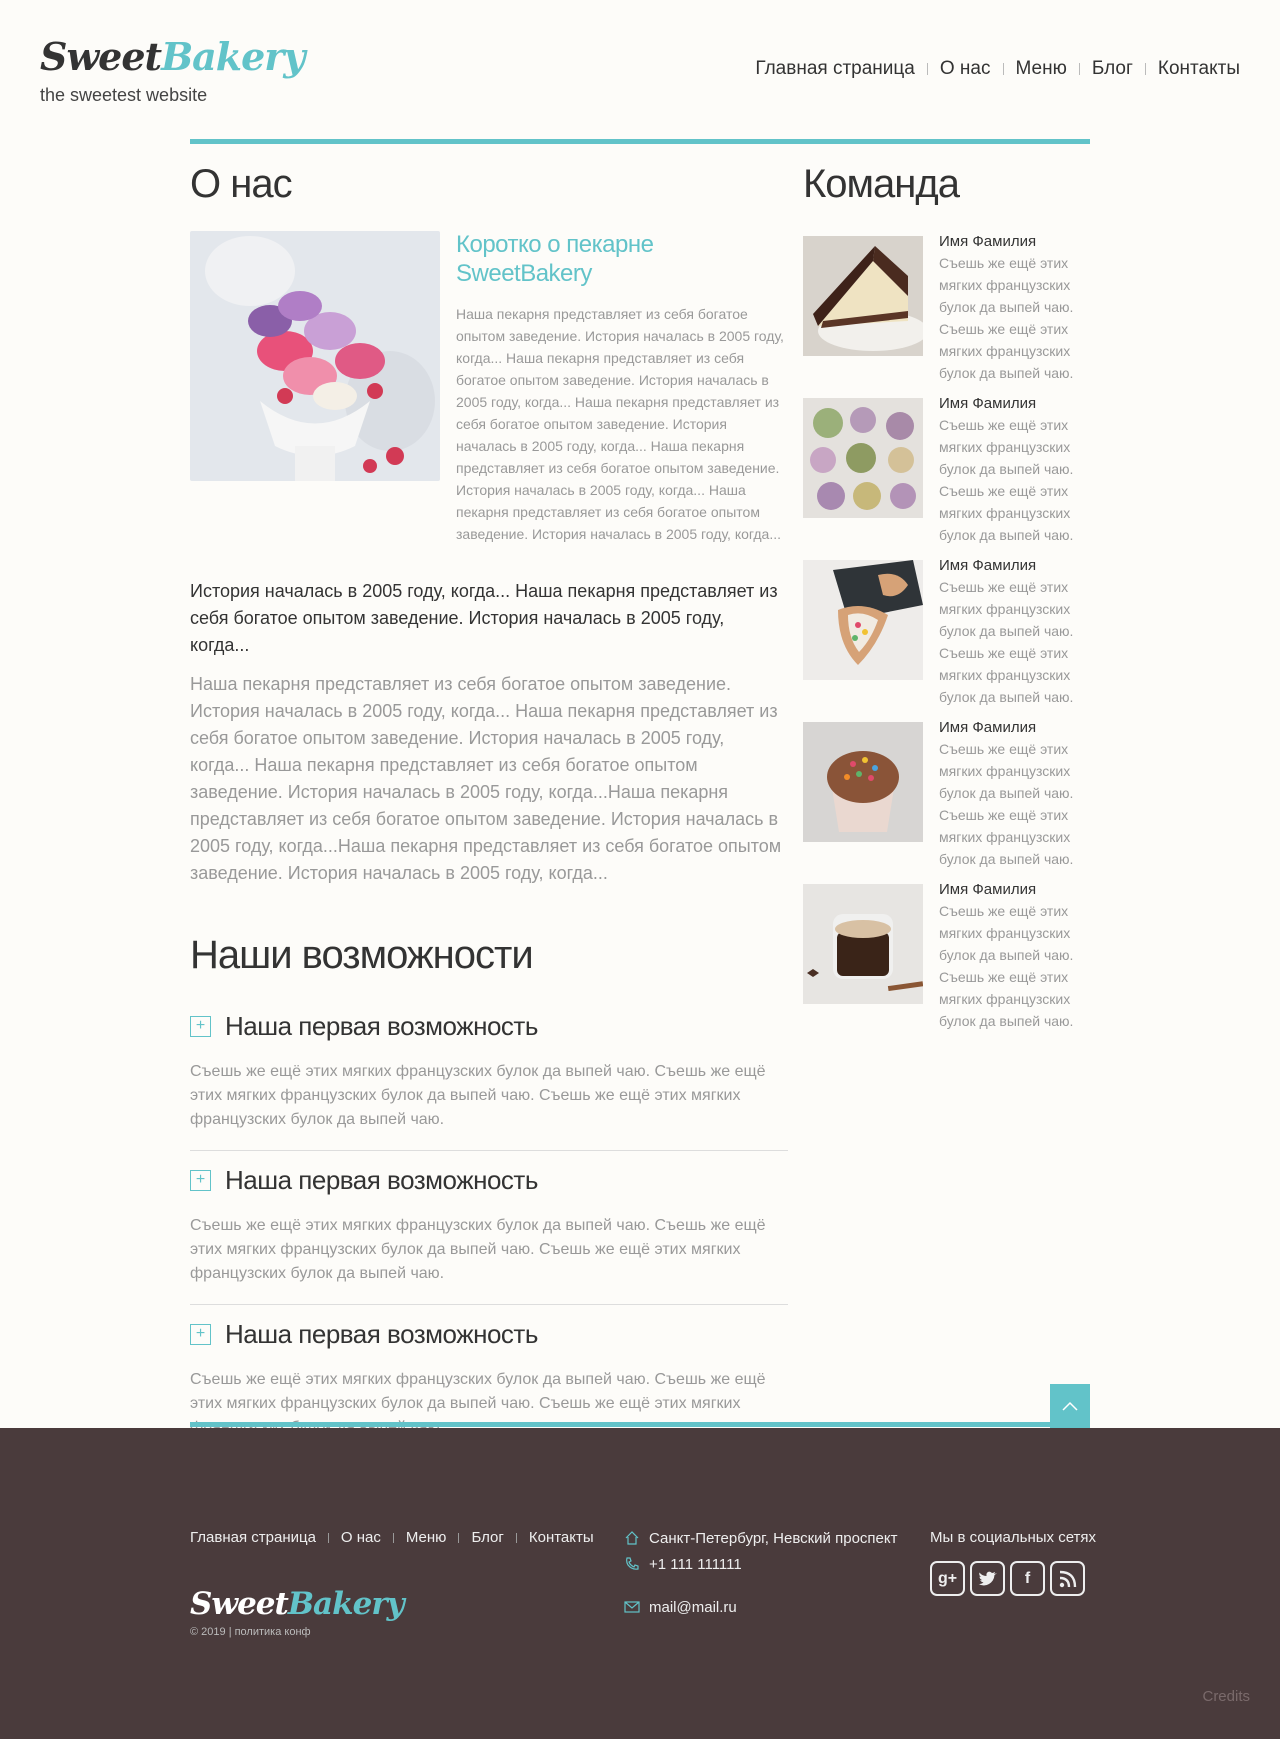 The width and height of the screenshot is (1280, 1739). What do you see at coordinates (315, 356) in the screenshot?
I see `macarons-image` at bounding box center [315, 356].